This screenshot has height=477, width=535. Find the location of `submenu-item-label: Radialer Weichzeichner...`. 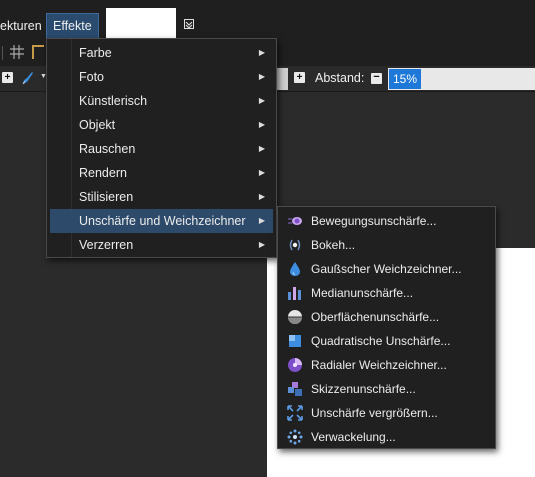

submenu-item-label: Radialer Weichzeichner... is located at coordinates (379, 365).